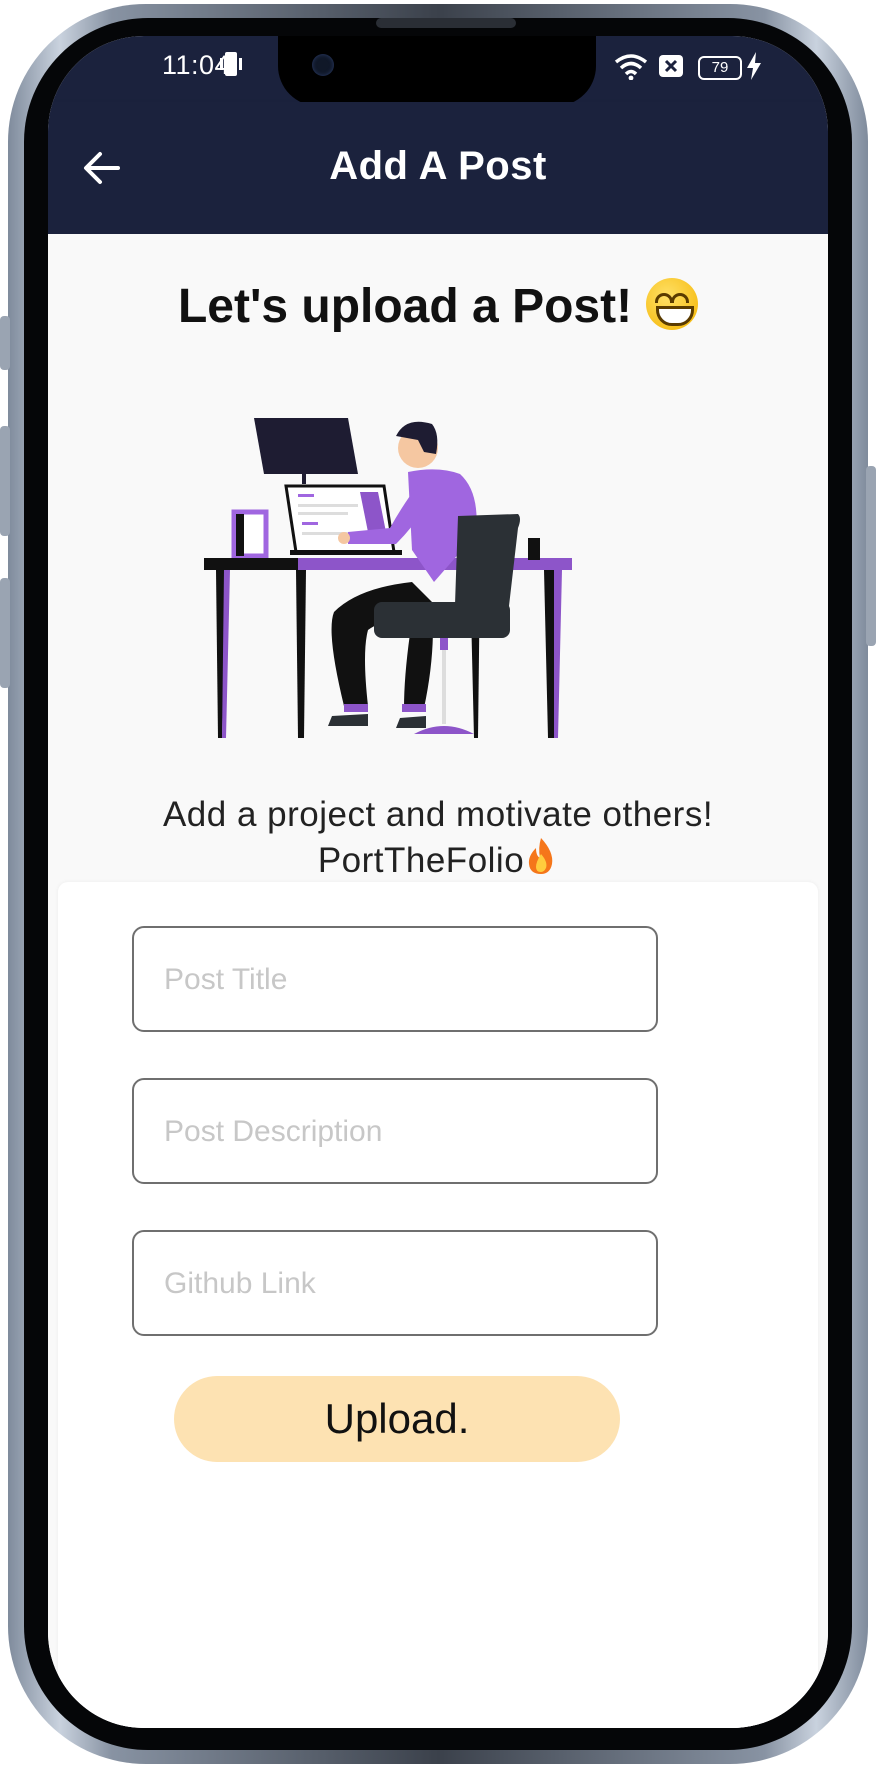  I want to click on status-bar: 11:04 79, so click(438, 71).